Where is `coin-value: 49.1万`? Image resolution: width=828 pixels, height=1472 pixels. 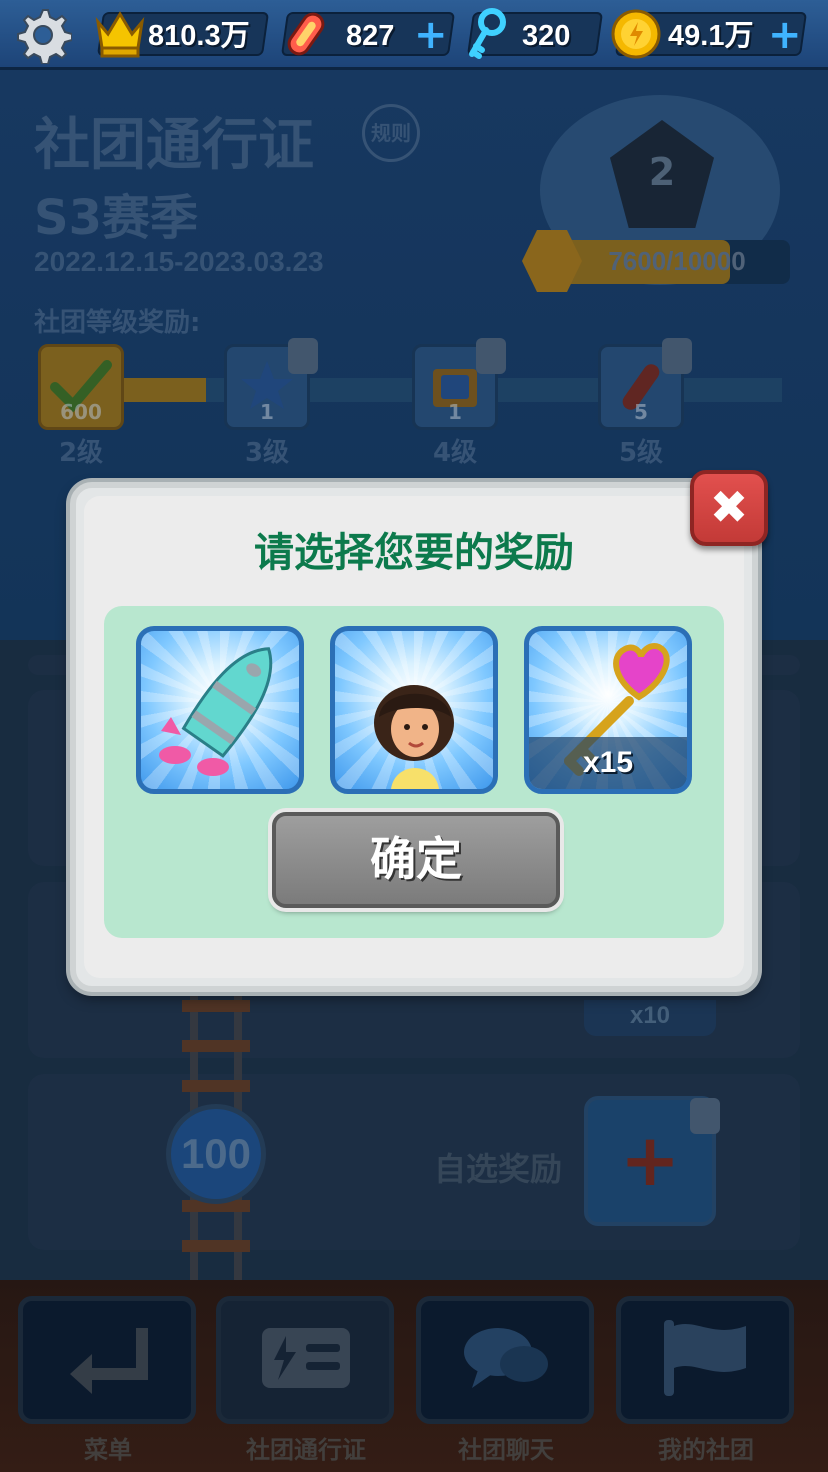
coin-value: 49.1万 is located at coordinates (711, 36).